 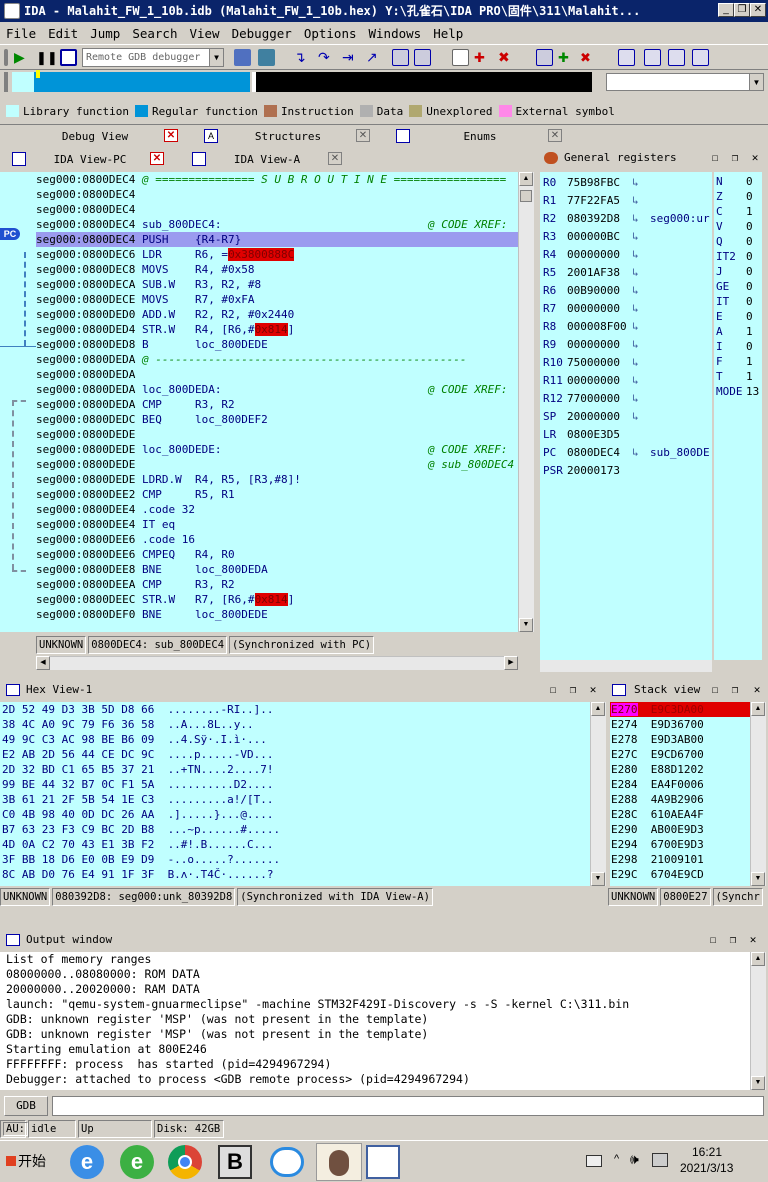 What do you see at coordinates (302, 57) in the screenshot?
I see `step-into-icon: ↴` at bounding box center [302, 57].